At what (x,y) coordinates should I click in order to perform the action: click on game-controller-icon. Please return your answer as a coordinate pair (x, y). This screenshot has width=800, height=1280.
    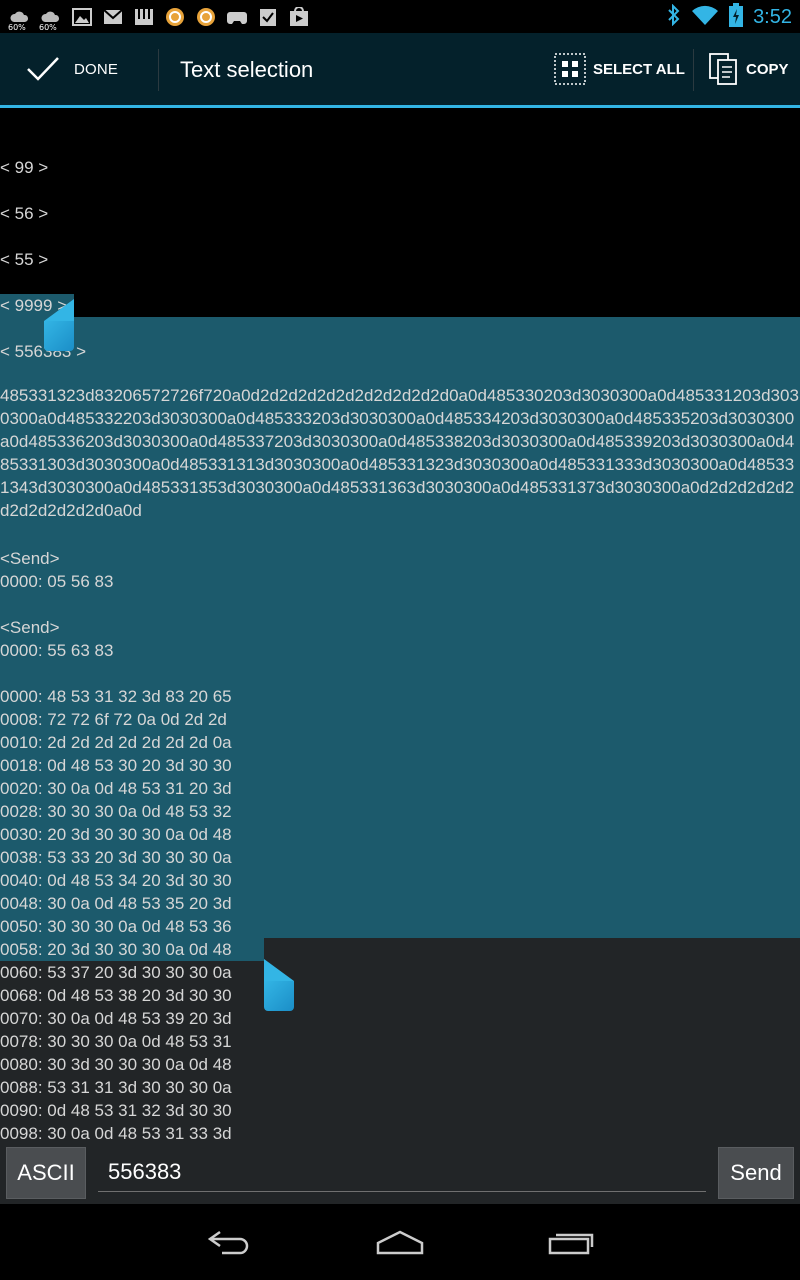
    Looking at the image, I should click on (237, 17).